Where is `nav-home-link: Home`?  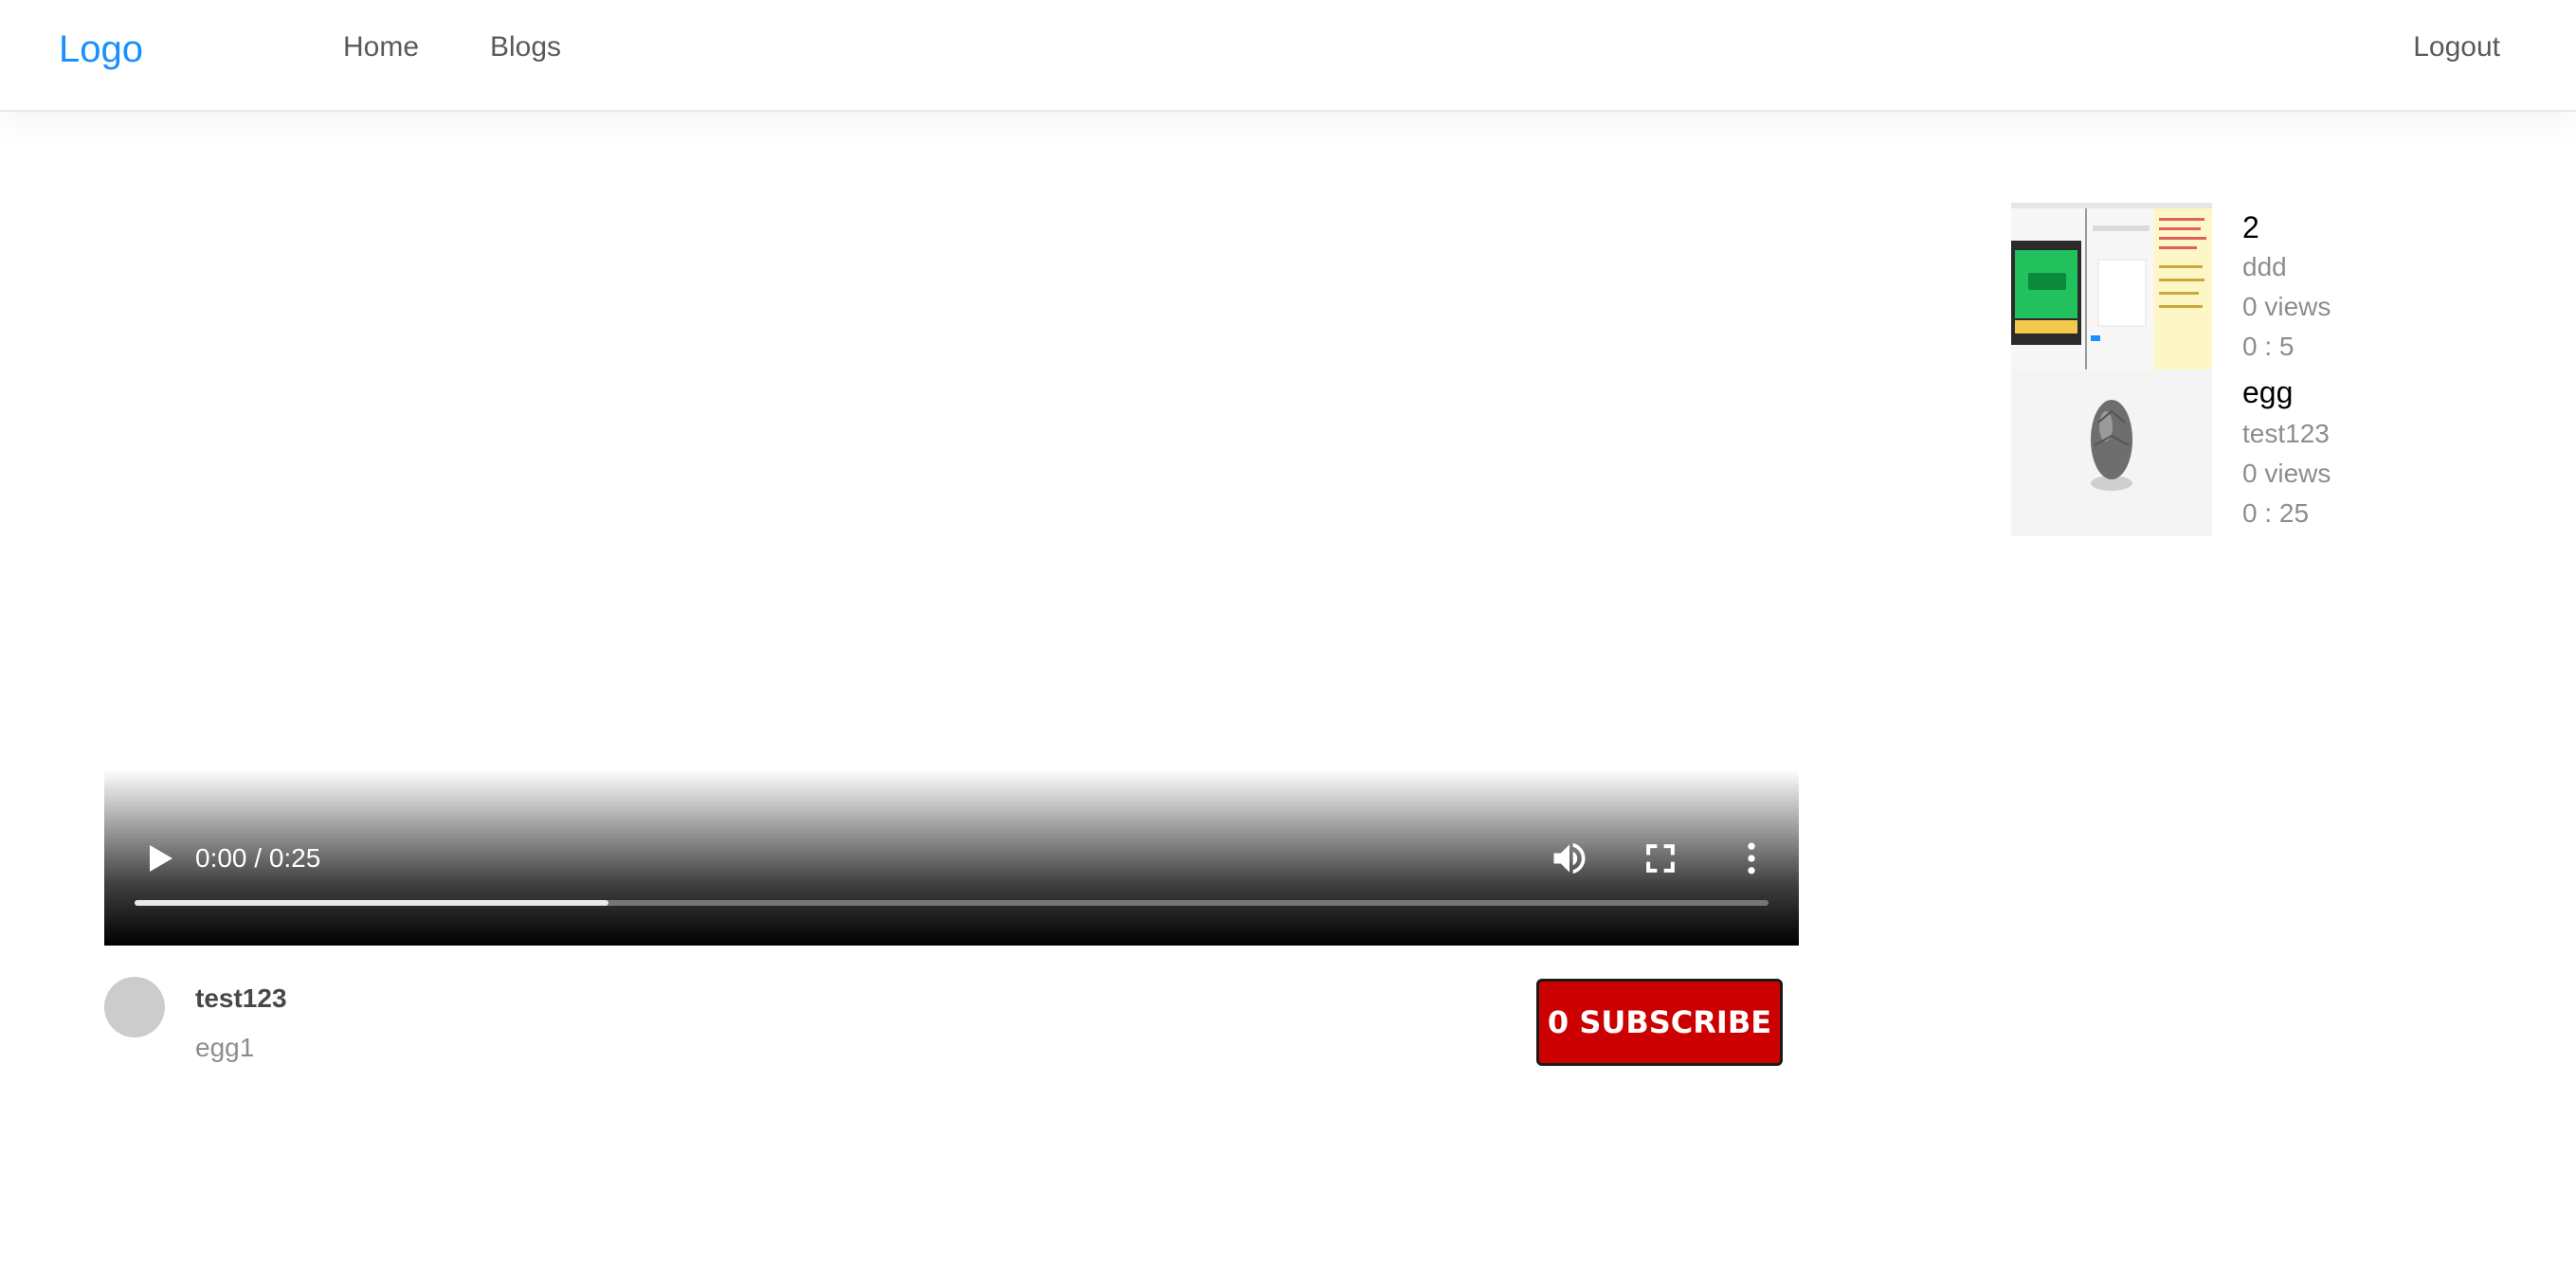 nav-home-link: Home is located at coordinates (381, 47).